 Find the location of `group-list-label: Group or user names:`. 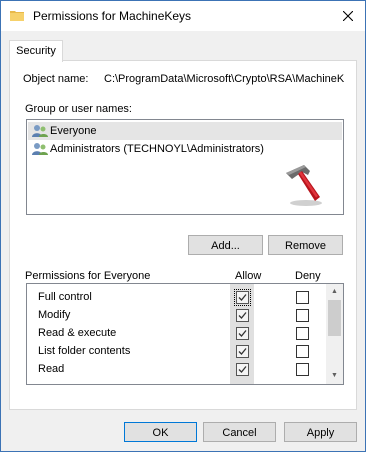

group-list-label: Group or user names: is located at coordinates (78, 109).